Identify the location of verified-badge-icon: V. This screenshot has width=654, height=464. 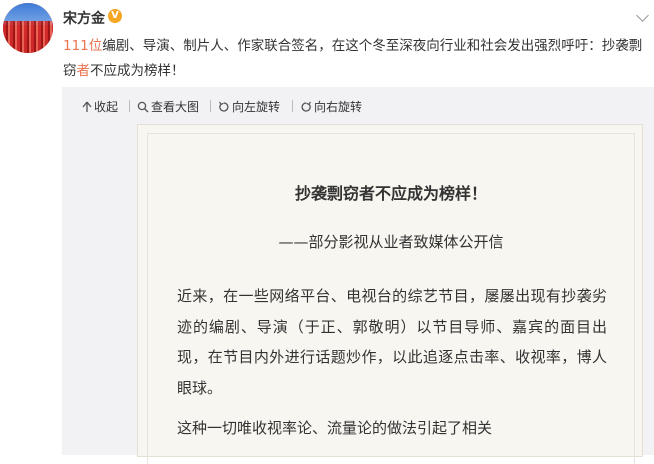
(115, 16).